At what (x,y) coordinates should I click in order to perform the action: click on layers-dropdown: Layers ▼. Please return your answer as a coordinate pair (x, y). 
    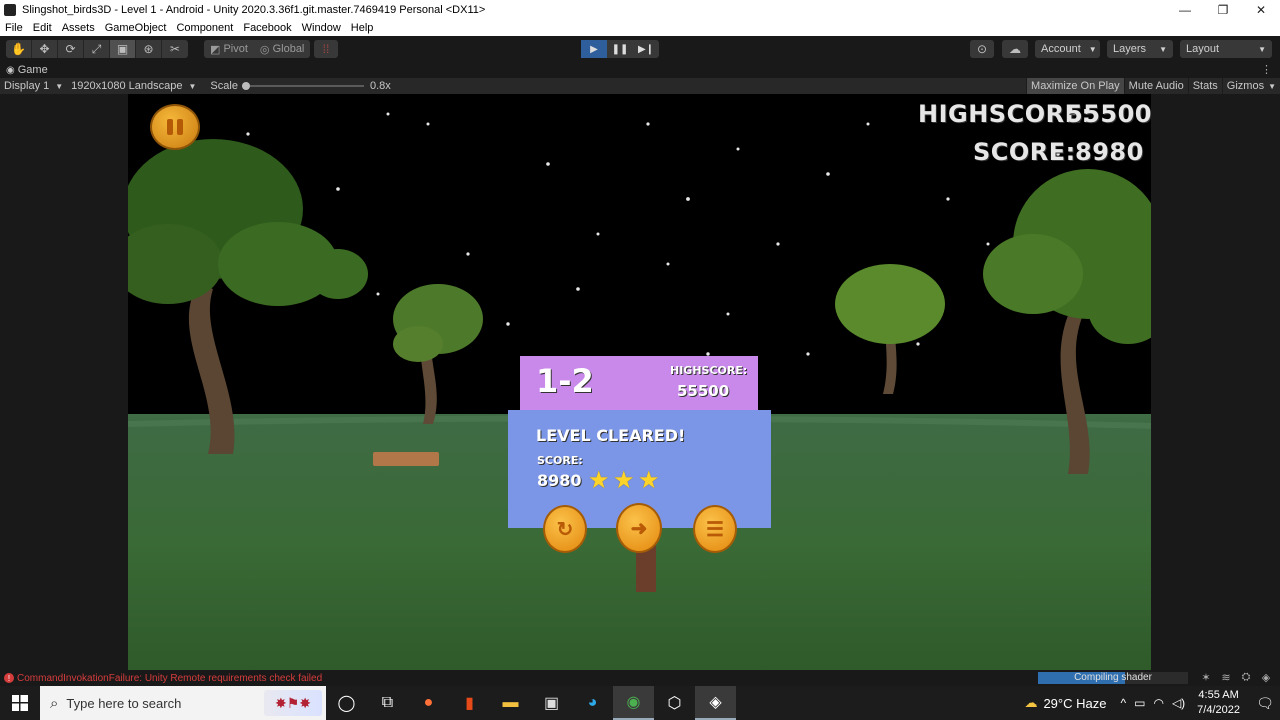
    Looking at the image, I should click on (1140, 49).